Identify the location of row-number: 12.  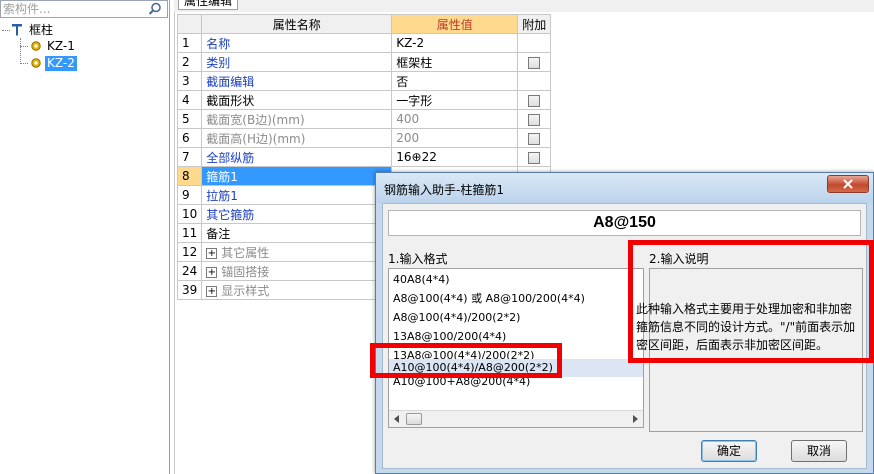
(189, 252).